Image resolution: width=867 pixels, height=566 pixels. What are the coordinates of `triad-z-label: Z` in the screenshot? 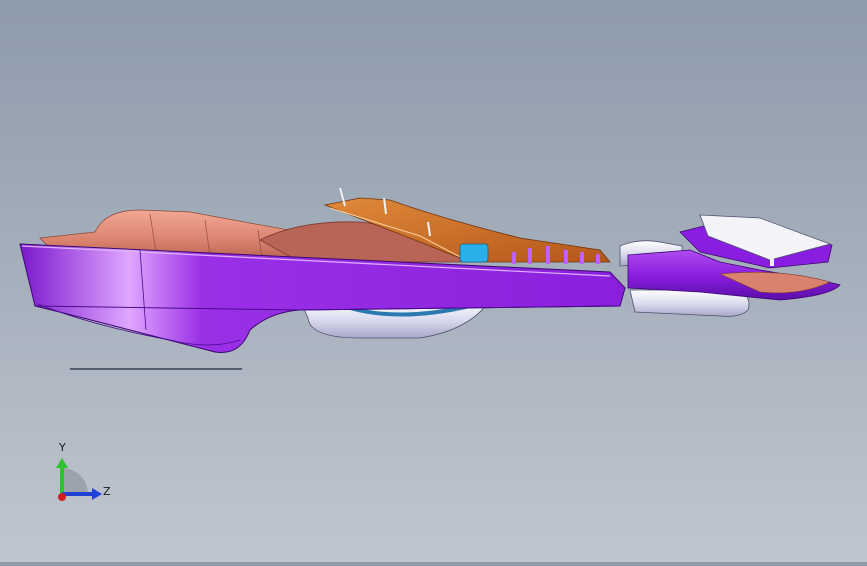 It's located at (107, 491).